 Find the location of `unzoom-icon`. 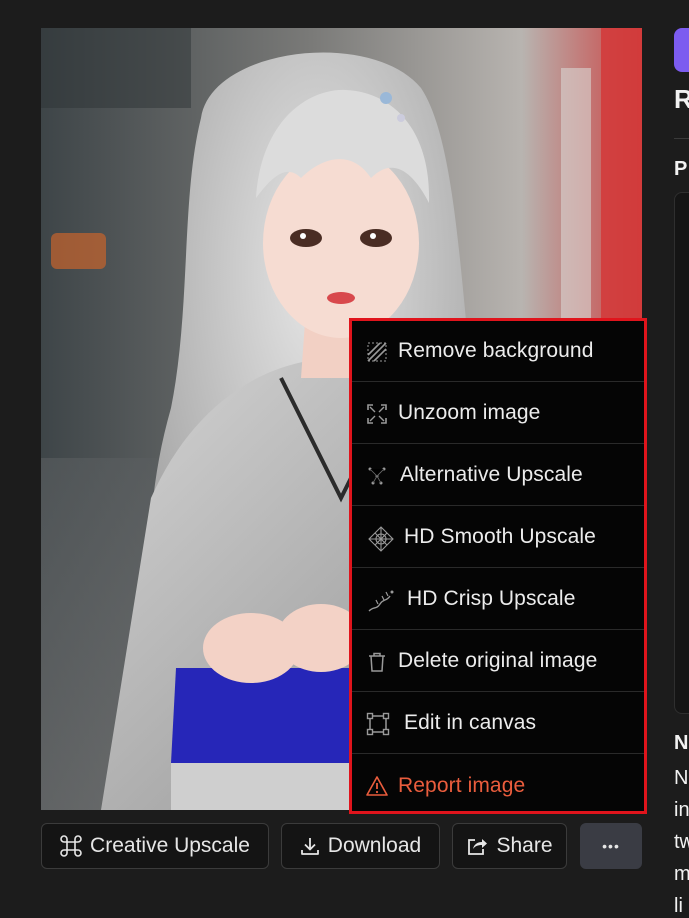

unzoom-icon is located at coordinates (377, 414).